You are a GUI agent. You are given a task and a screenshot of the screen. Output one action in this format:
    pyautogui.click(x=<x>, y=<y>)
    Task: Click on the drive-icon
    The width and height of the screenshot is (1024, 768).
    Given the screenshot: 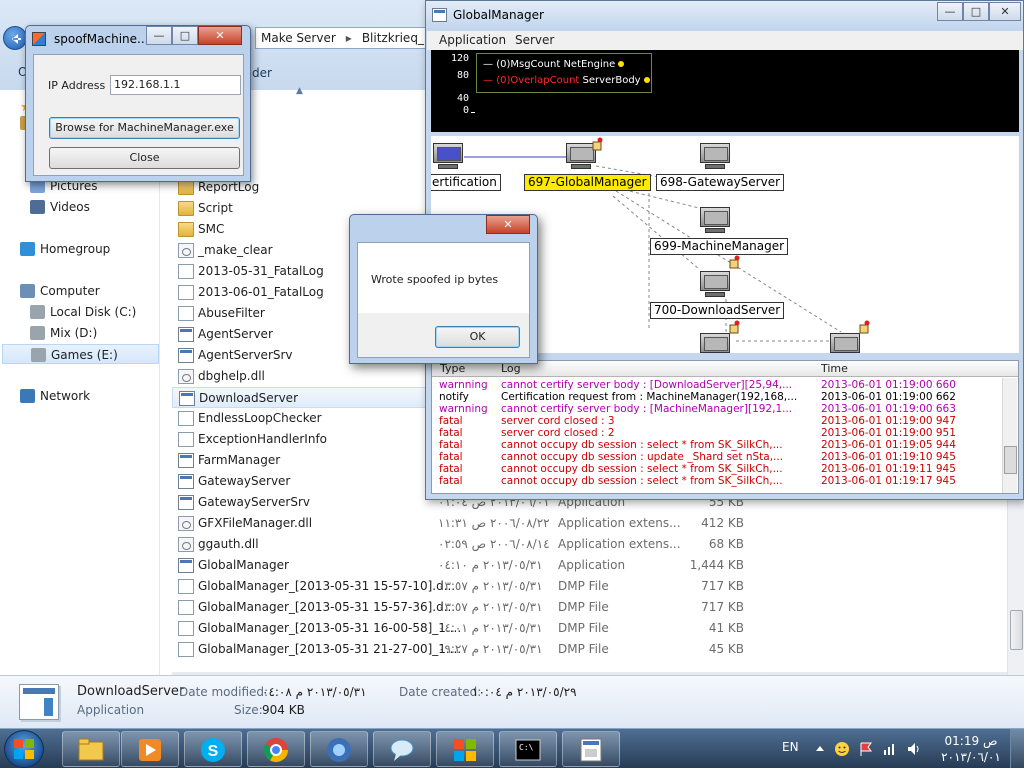 What is the action you would take?
    pyautogui.click(x=38, y=355)
    